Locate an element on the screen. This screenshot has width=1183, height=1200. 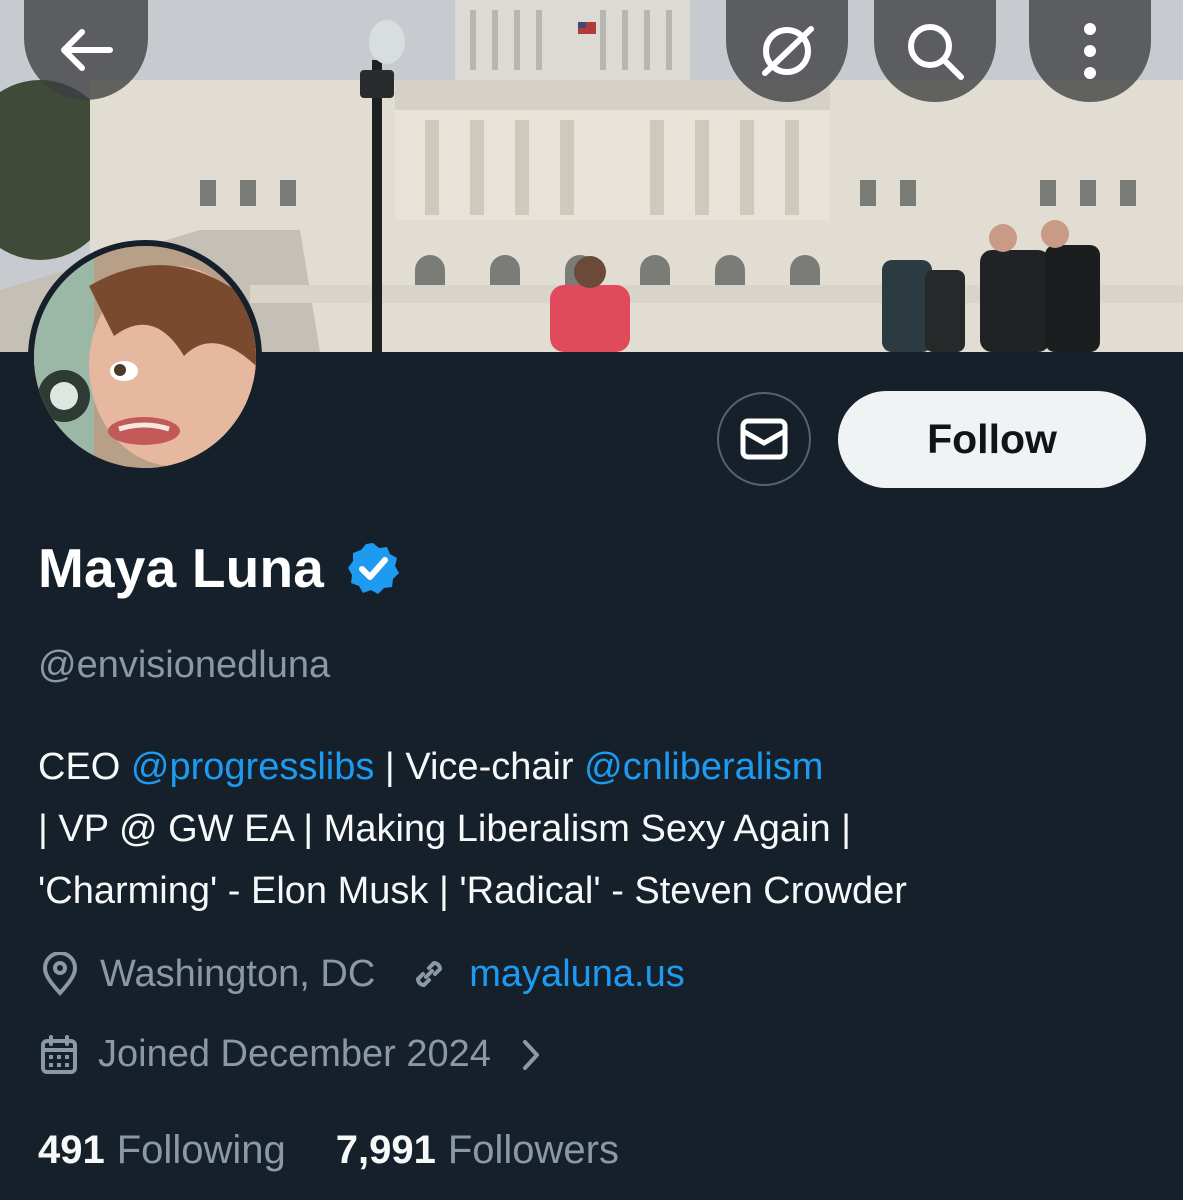
following-link: 491 Following is located at coordinates (162, 1150).